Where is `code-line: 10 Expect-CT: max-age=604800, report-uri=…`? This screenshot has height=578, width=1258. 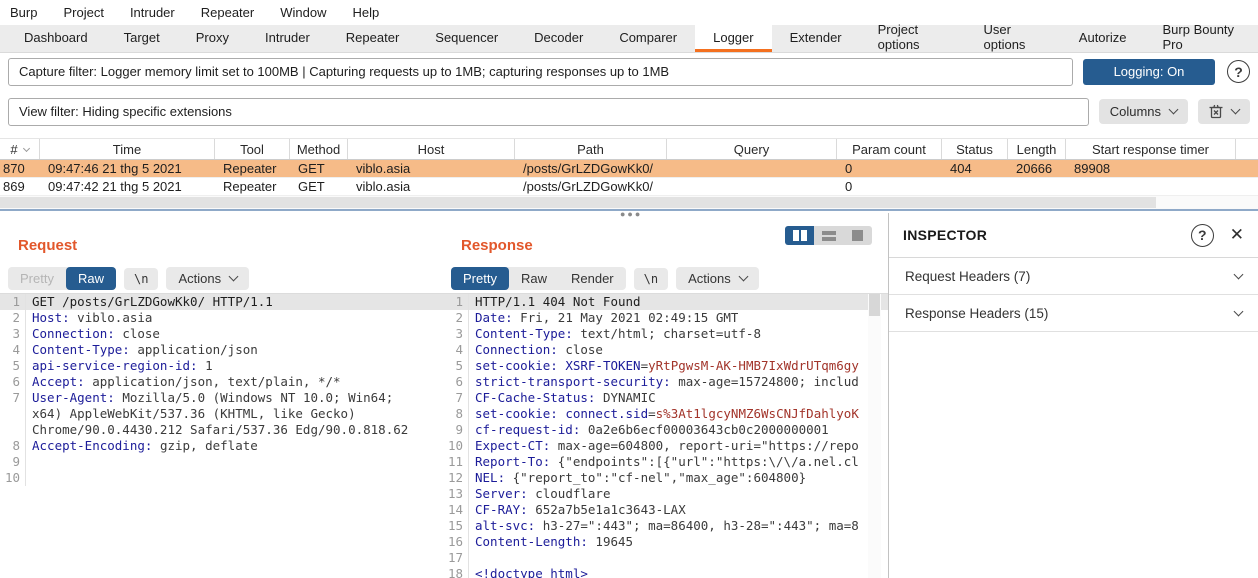
code-line: 10 Expect-CT: max-age=604800, report-uri=… is located at coordinates (665, 446).